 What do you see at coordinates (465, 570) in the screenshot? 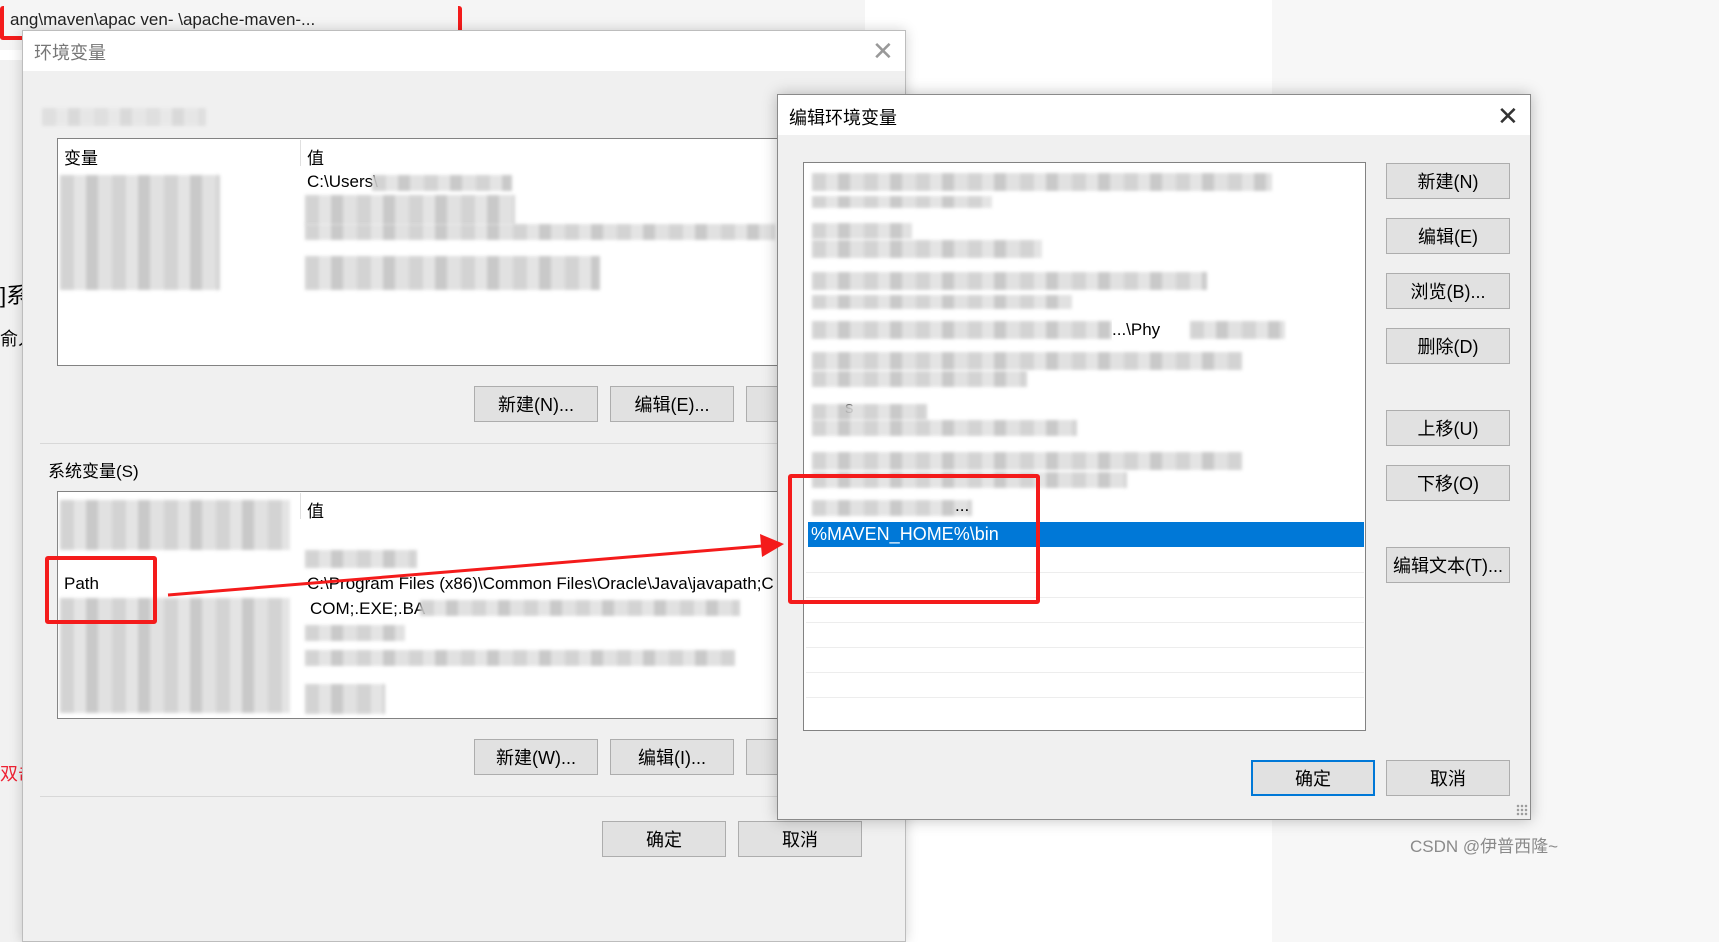
I see `annotation-arrow-line` at bounding box center [465, 570].